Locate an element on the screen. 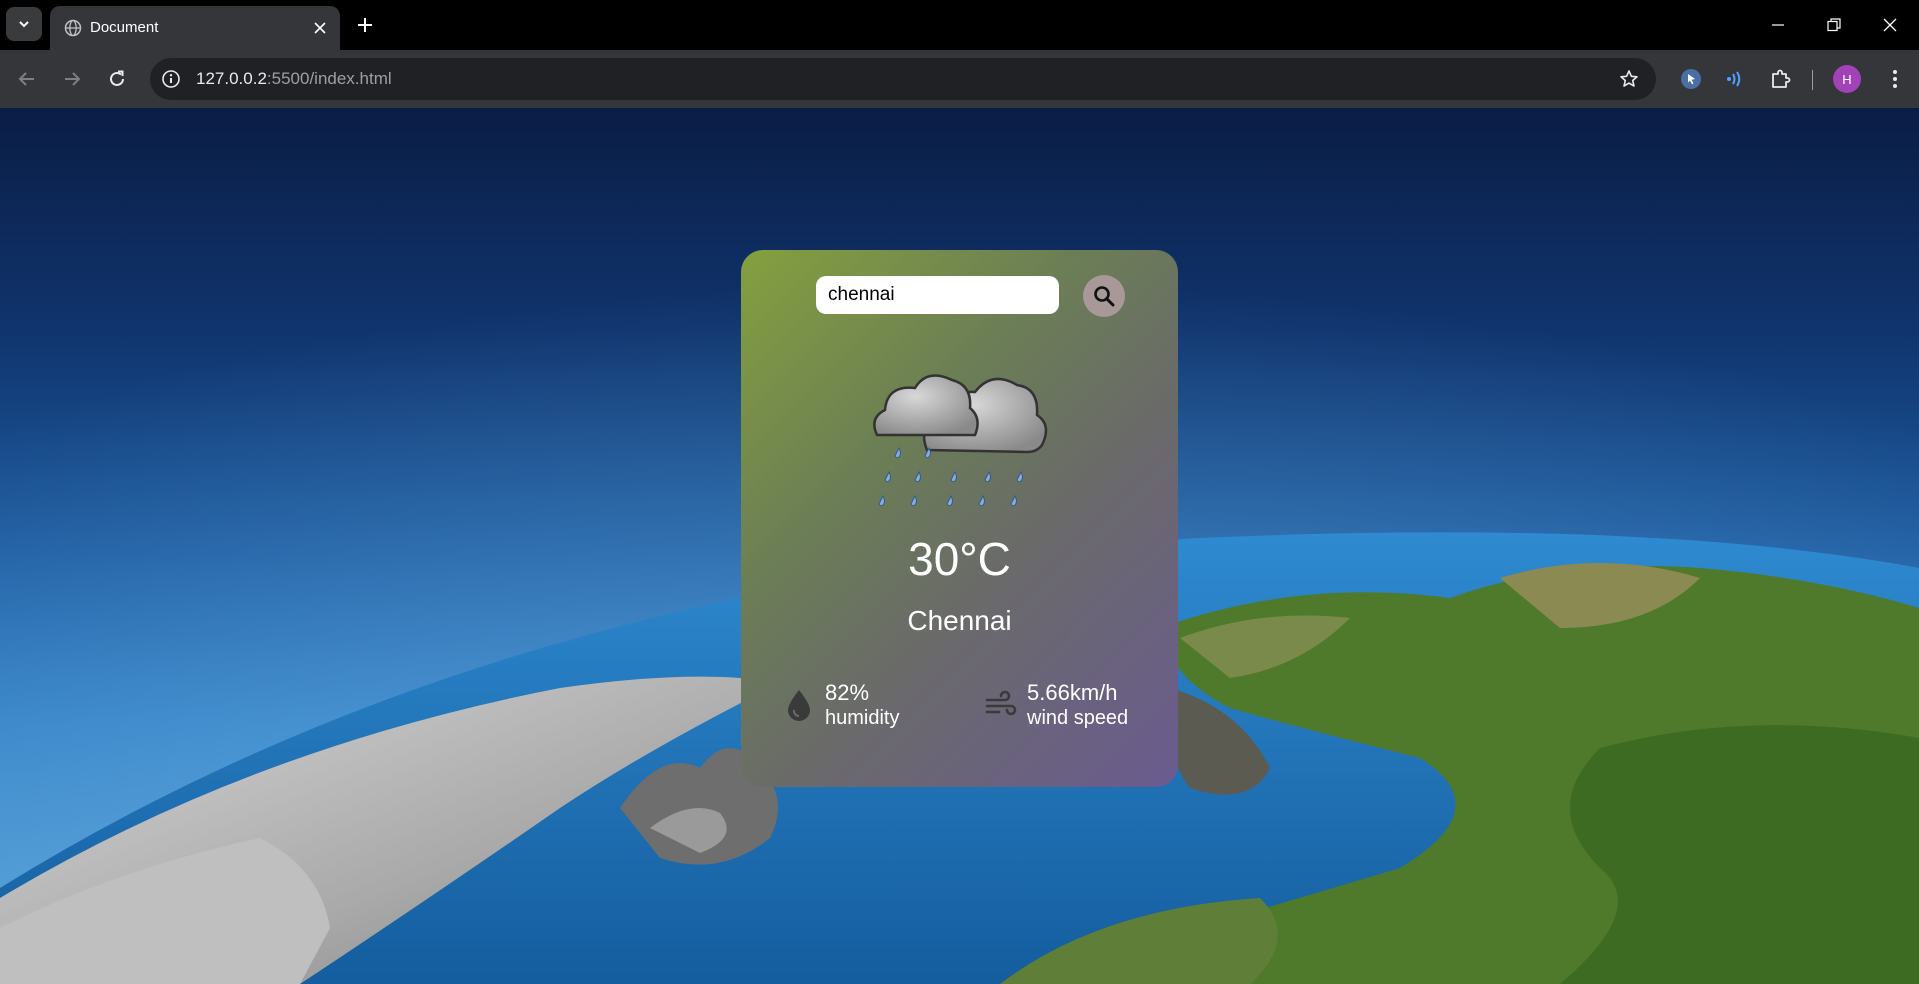 The height and width of the screenshot is (984, 1919). info-icon is located at coordinates (171, 79).